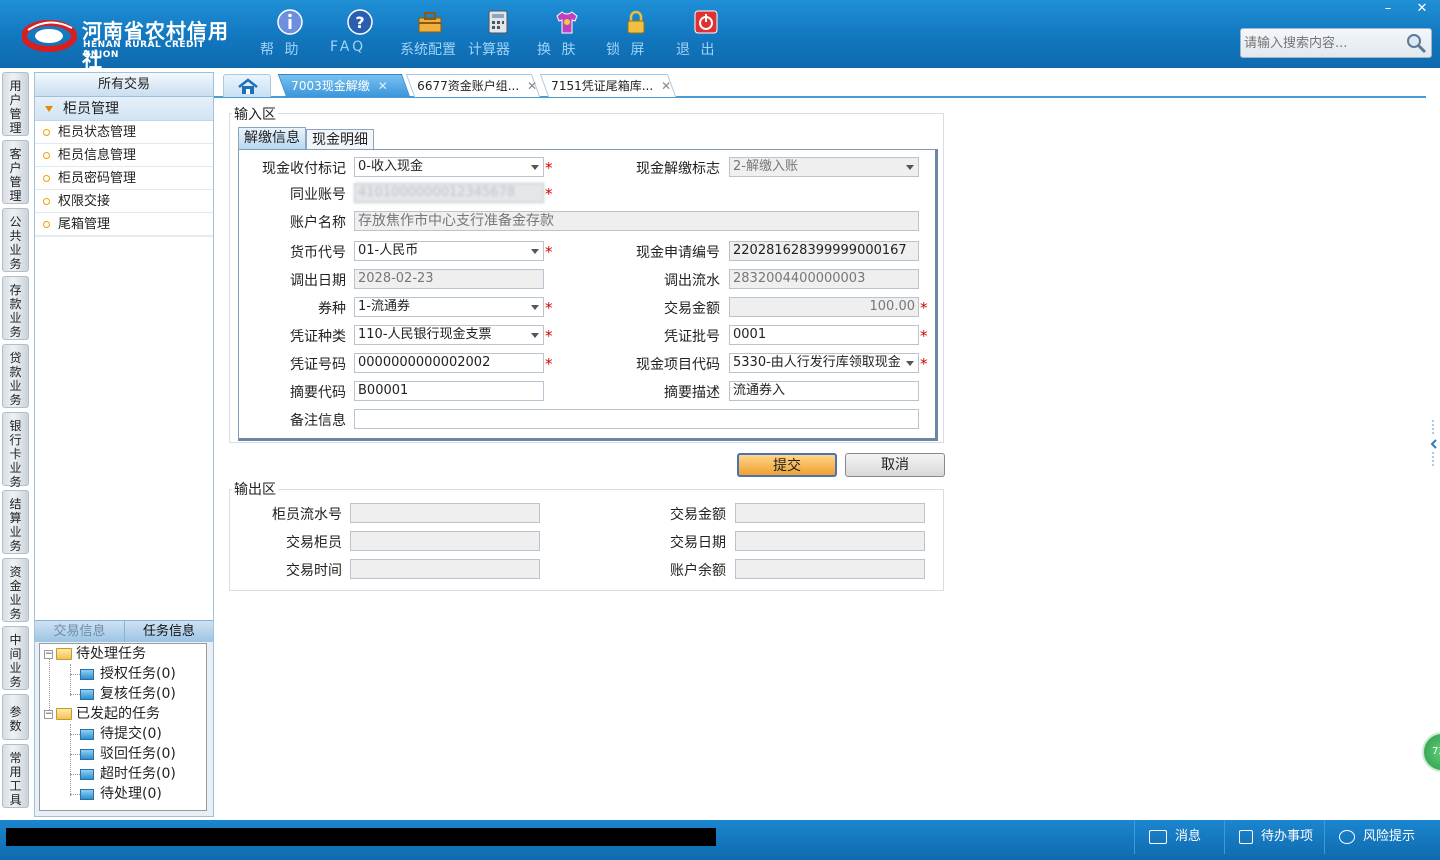 This screenshot has width=1440, height=860. I want to click on category-customer-management: 客户管理, so click(15, 172).